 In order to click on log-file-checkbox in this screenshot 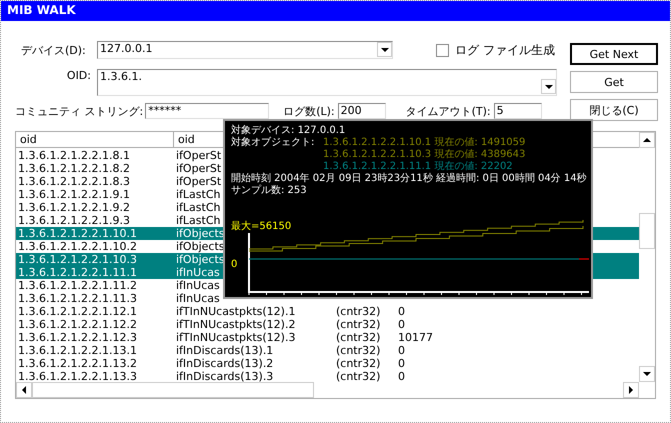, I will do `click(442, 50)`.